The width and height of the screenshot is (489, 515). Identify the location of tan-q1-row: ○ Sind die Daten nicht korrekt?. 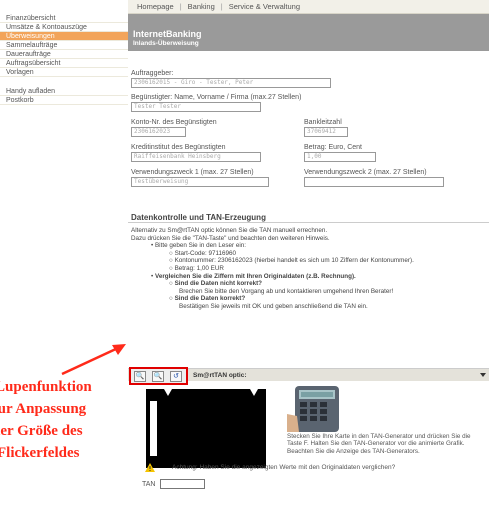
(216, 284).